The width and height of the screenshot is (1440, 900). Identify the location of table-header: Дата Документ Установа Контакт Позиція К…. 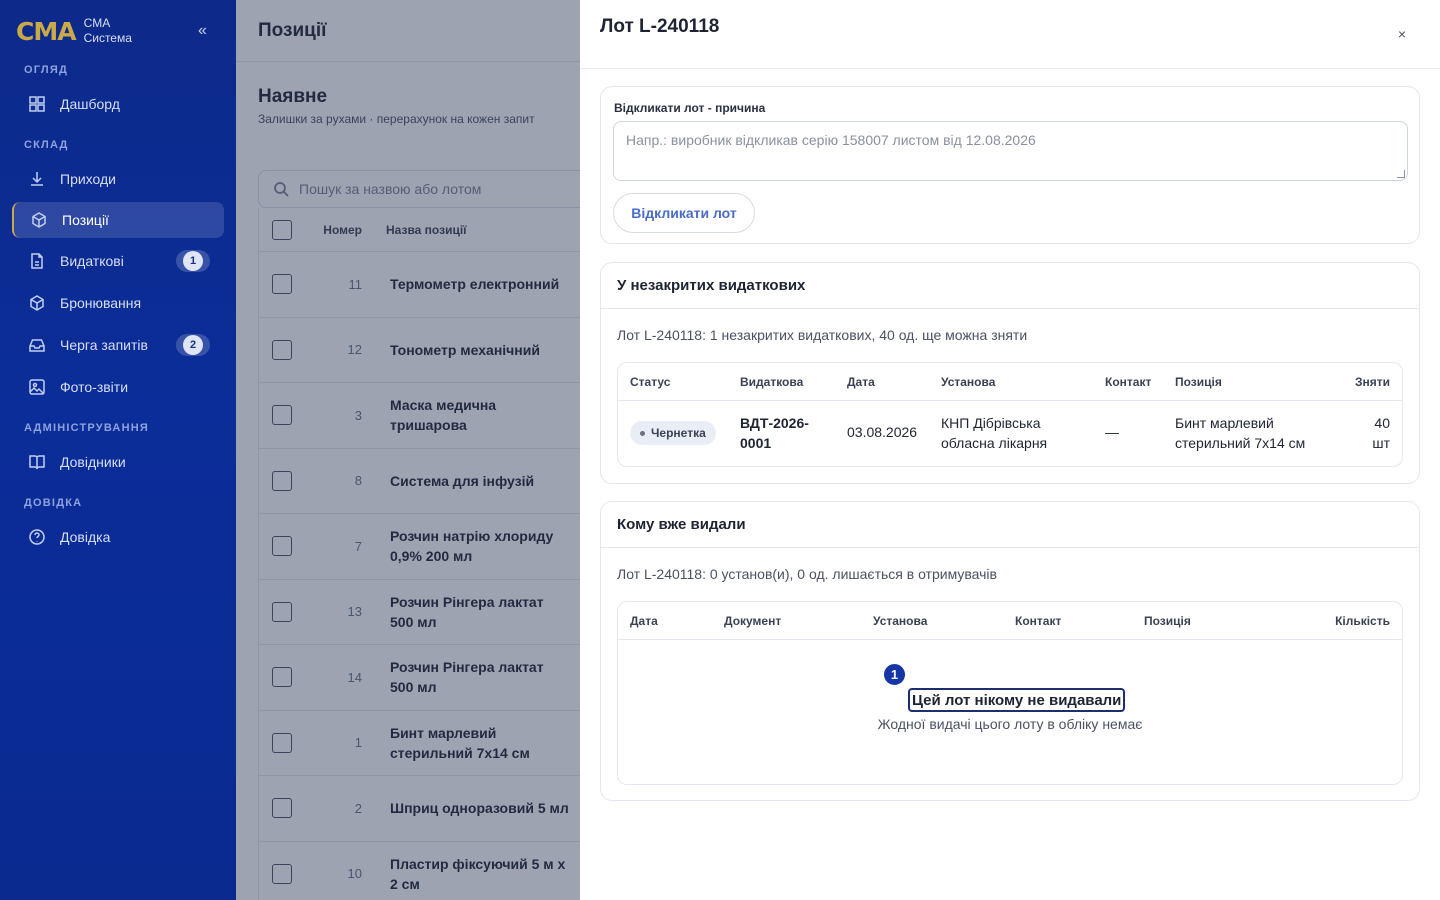
(1010, 621).